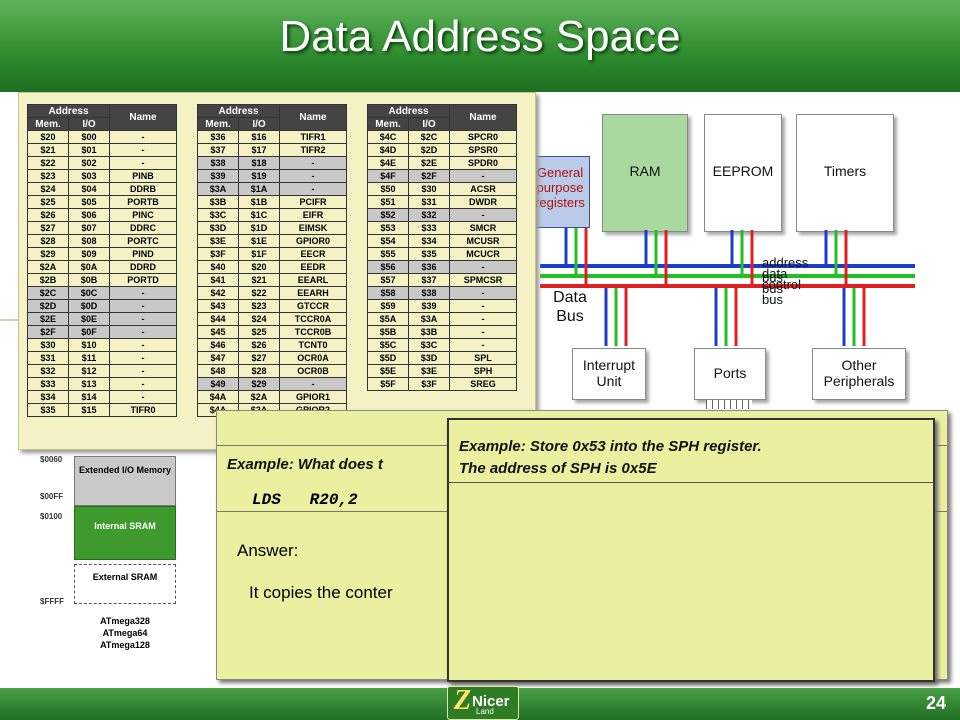 This screenshot has height=720, width=960. What do you see at coordinates (48, 293) in the screenshot?
I see `mem-address: $2C` at bounding box center [48, 293].